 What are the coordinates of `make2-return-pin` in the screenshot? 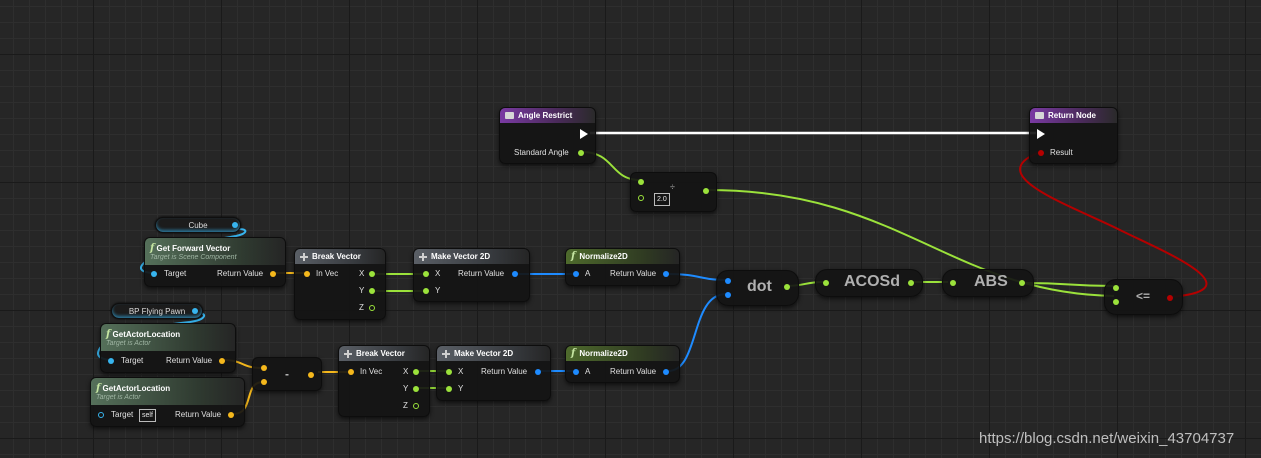 It's located at (538, 372).